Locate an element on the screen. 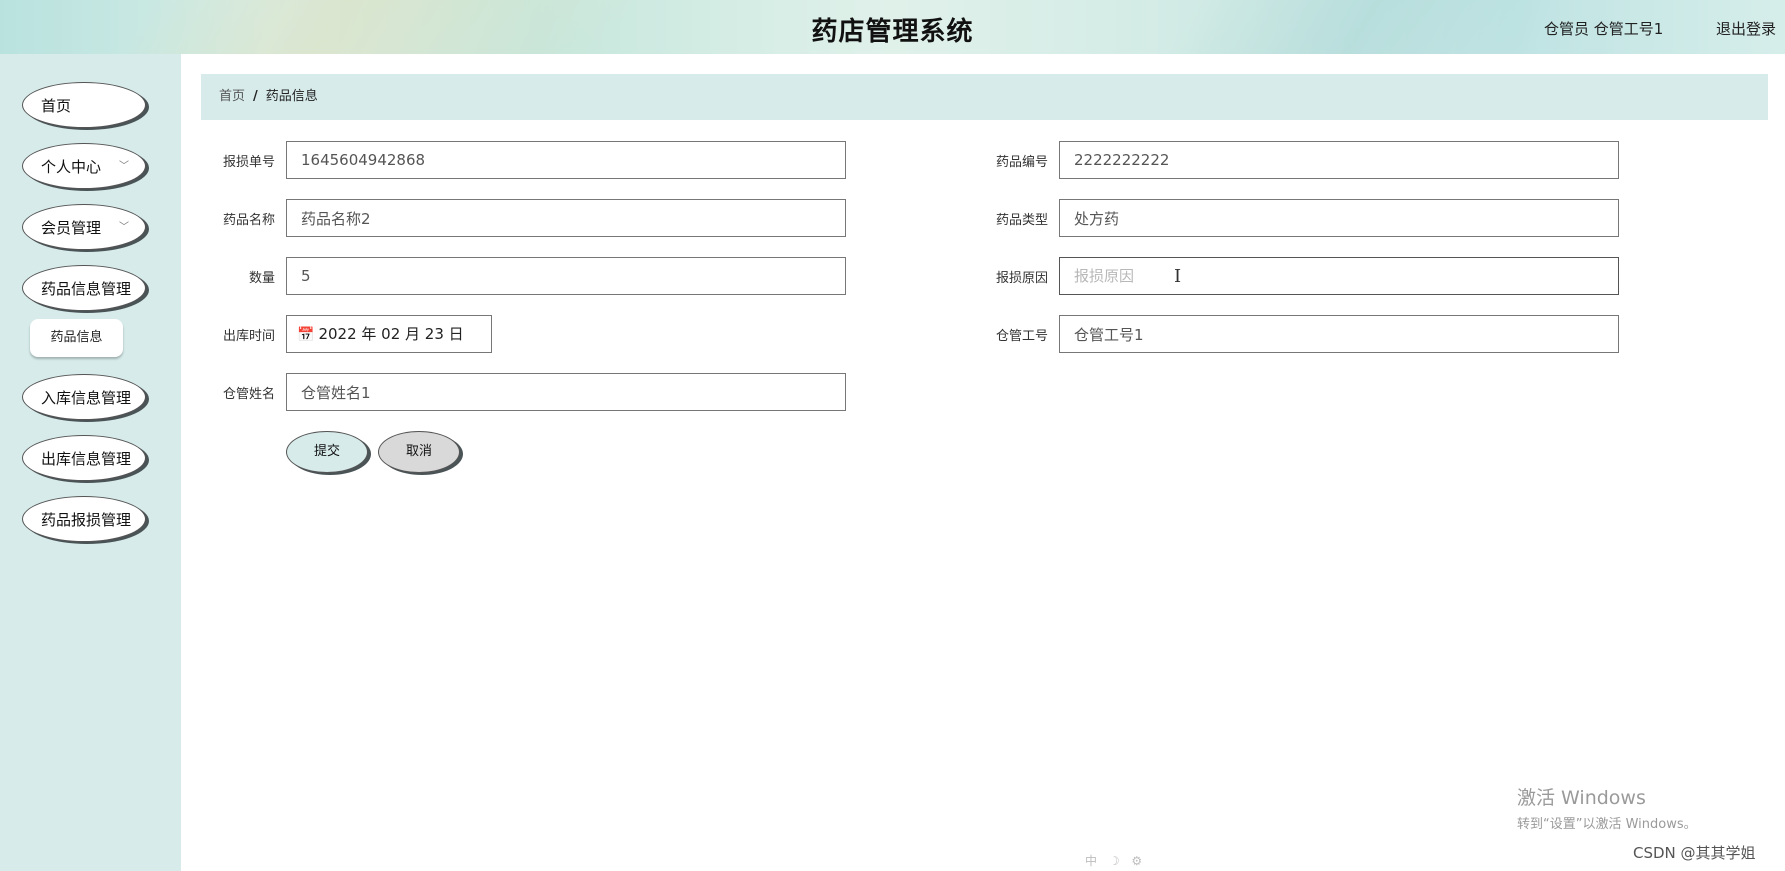 Image resolution: width=1785 pixels, height=871 pixels. sidebar-item-label: 出库信息管理 is located at coordinates (86, 459).